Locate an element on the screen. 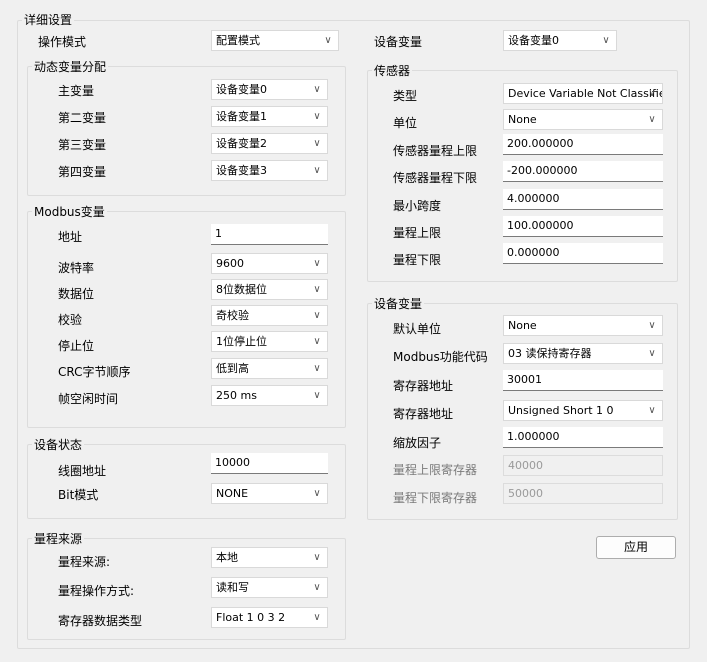  address-input: 1 is located at coordinates (269, 234).